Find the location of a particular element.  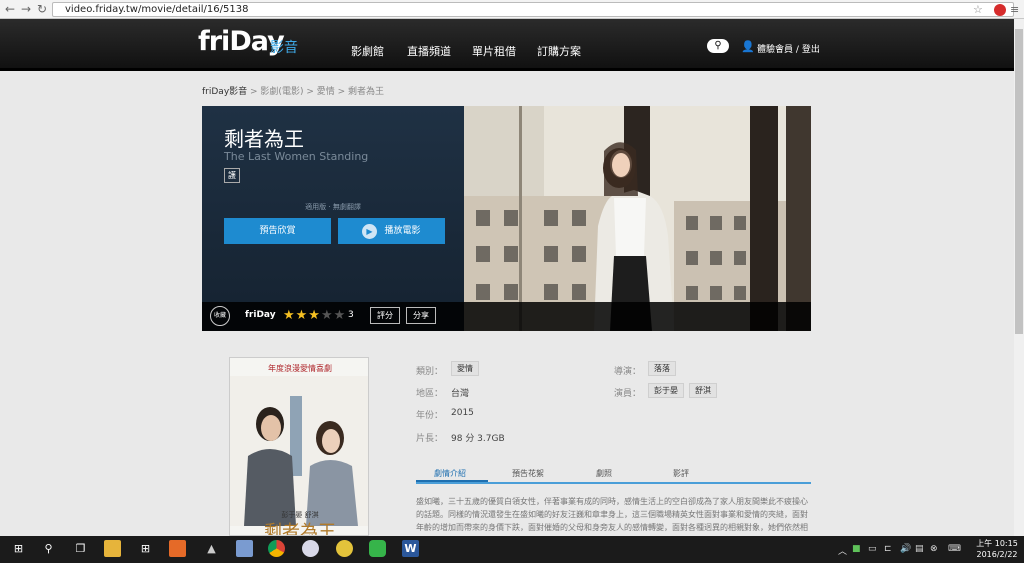

subtitle-note: 適用版 · 無劇翻譯 is located at coordinates (333, 207).